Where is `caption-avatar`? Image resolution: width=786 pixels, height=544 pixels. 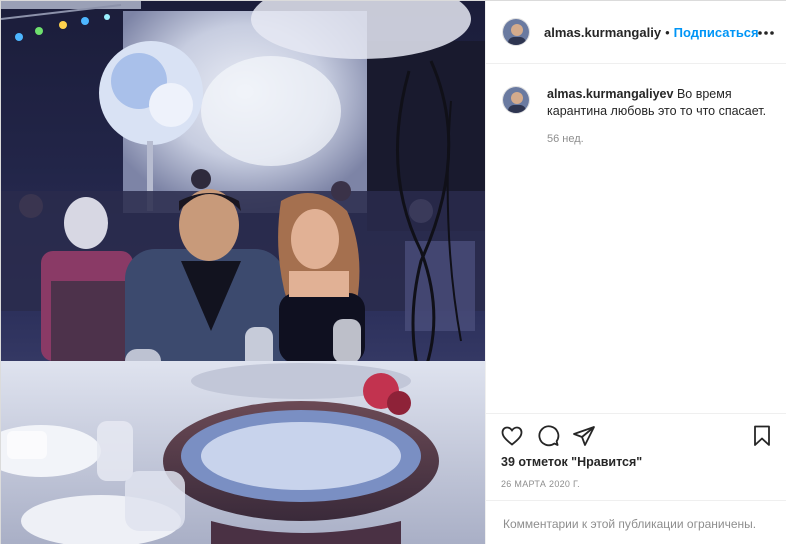 caption-avatar is located at coordinates (516, 100).